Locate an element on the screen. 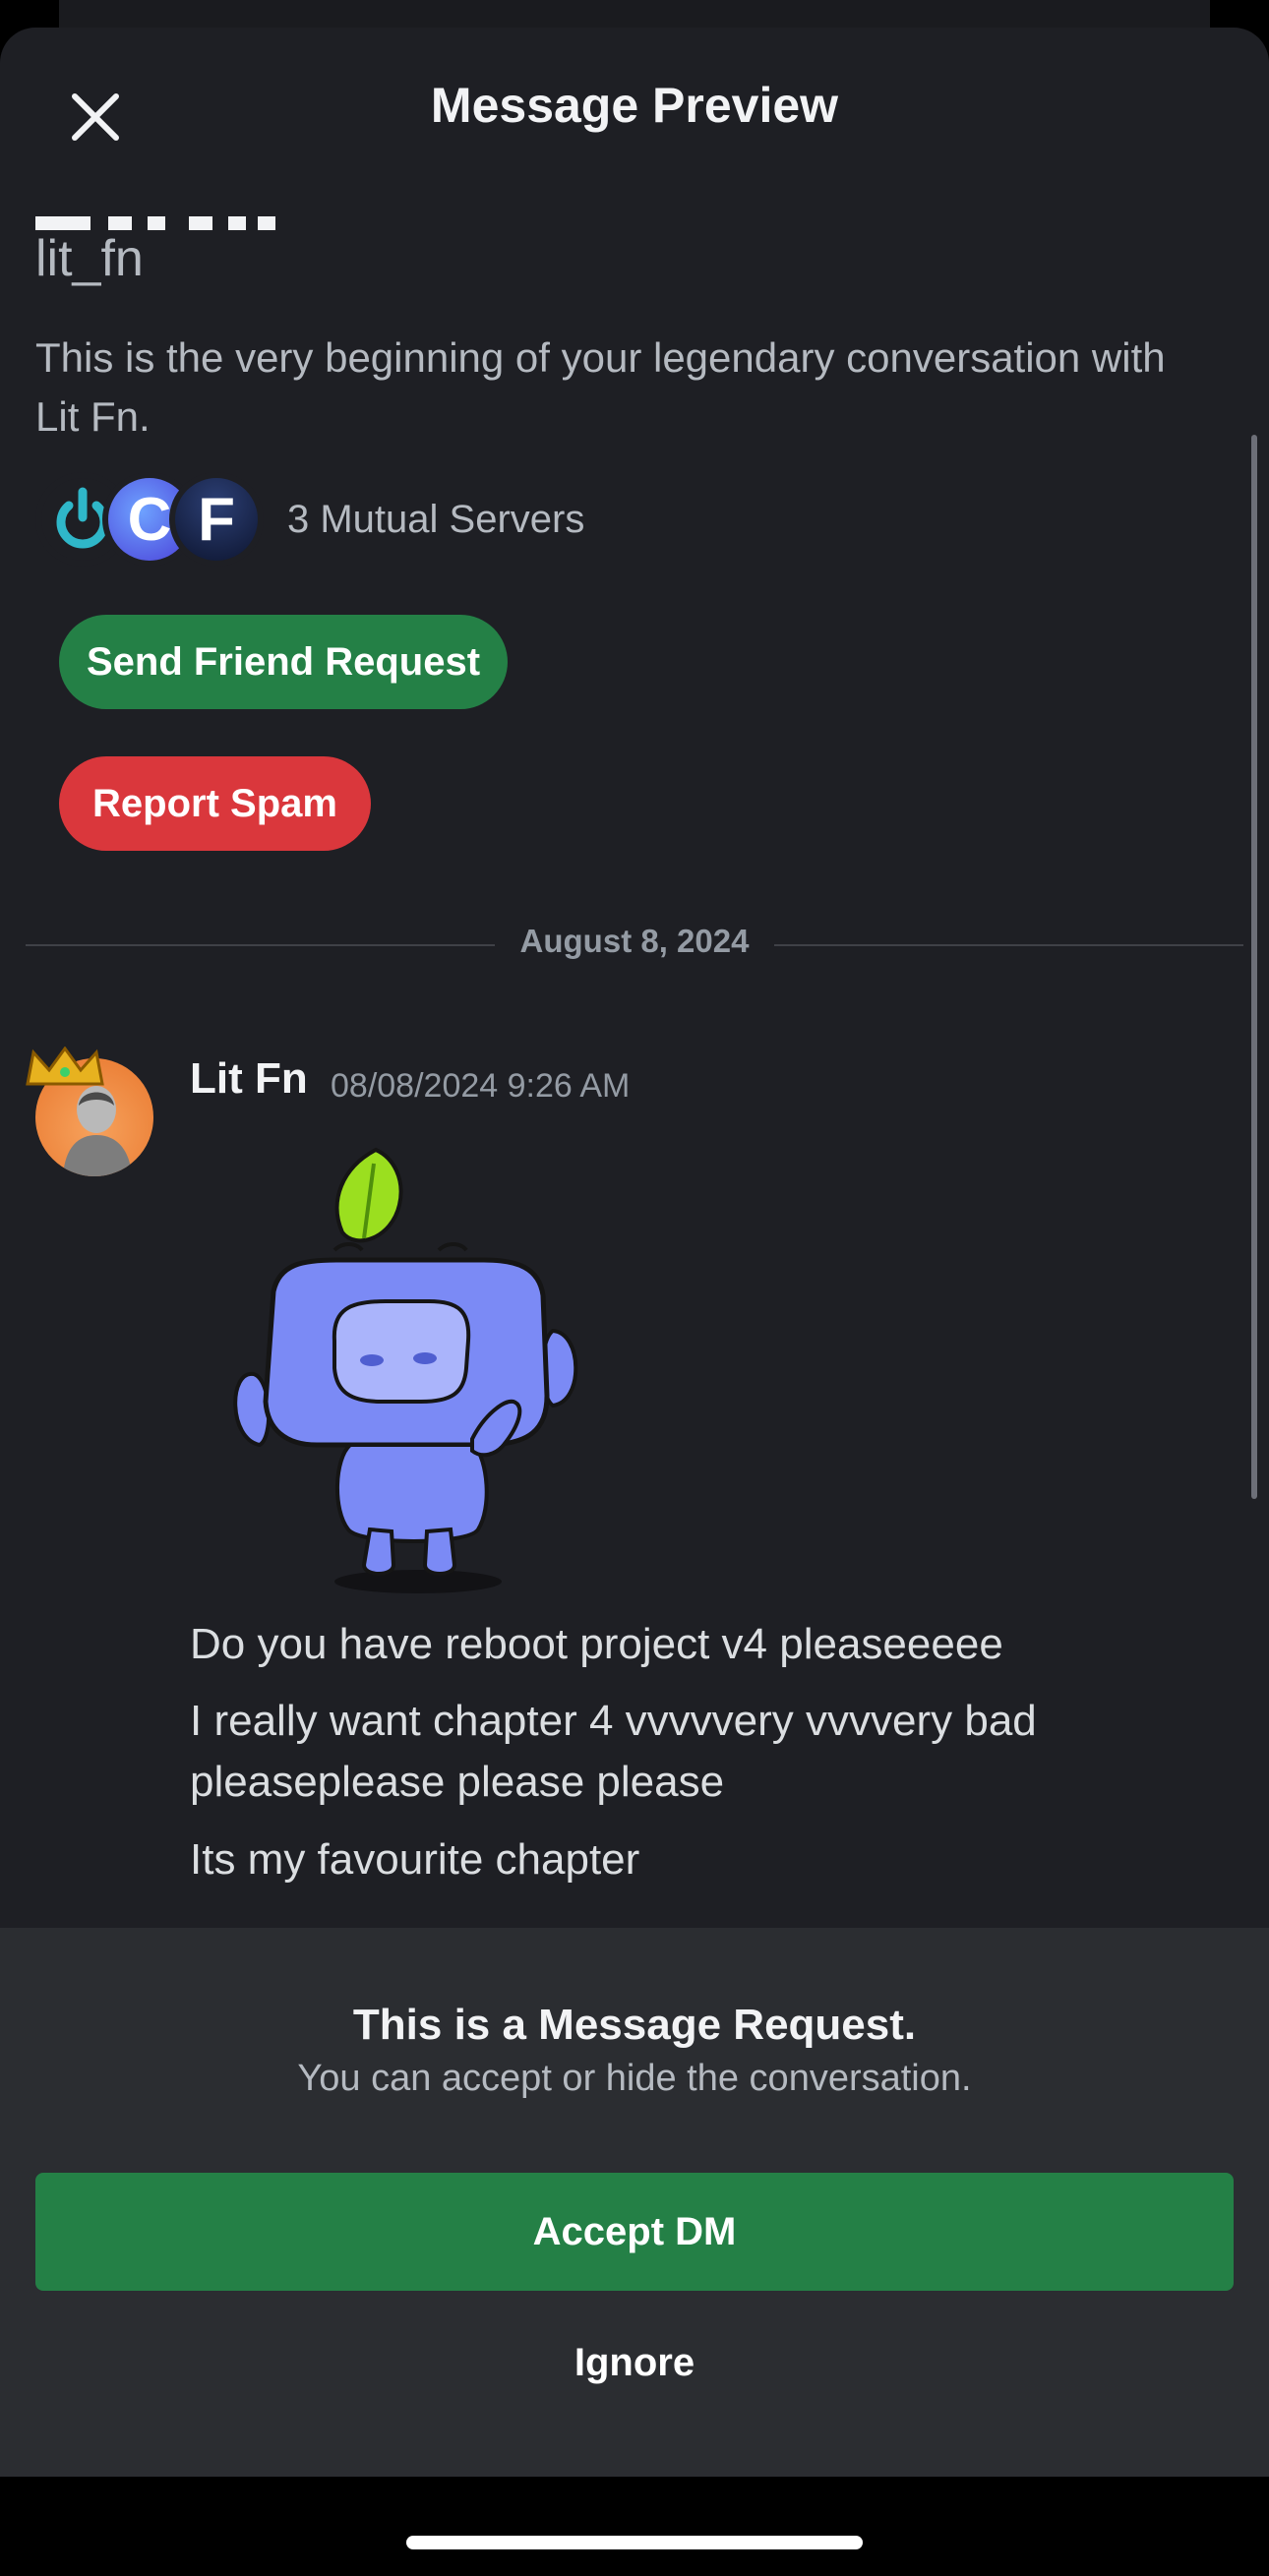 Image resolution: width=1269 pixels, height=2576 pixels. page-title: Message Preview is located at coordinates (634, 105).